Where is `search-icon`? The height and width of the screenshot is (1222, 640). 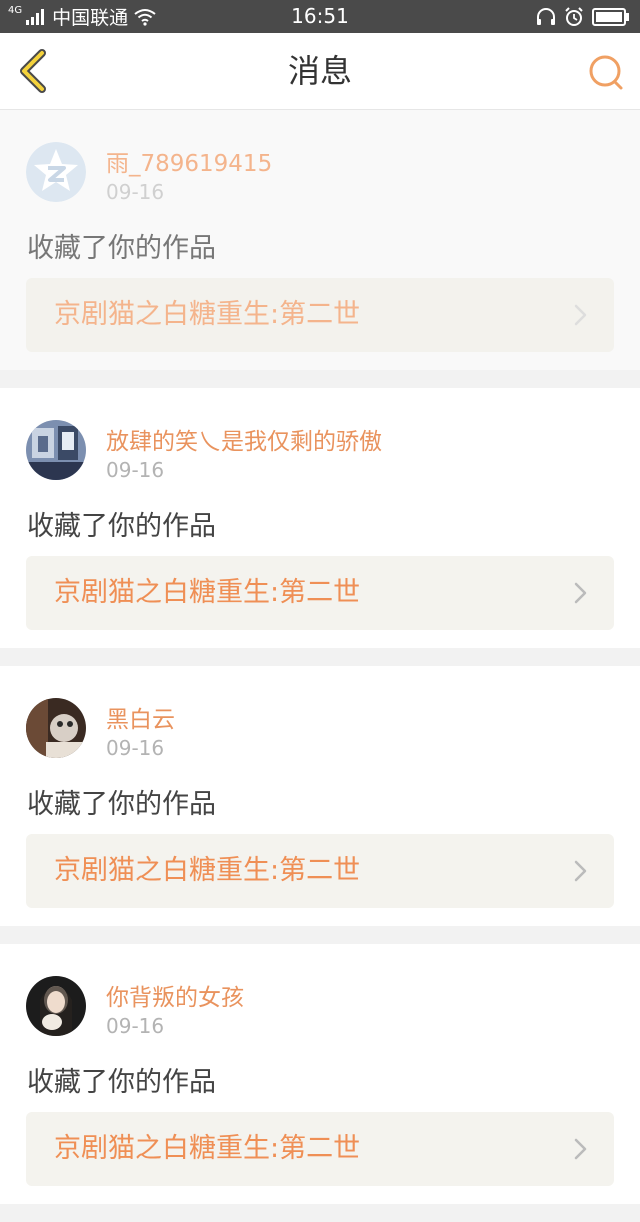
search-icon is located at coordinates (606, 72).